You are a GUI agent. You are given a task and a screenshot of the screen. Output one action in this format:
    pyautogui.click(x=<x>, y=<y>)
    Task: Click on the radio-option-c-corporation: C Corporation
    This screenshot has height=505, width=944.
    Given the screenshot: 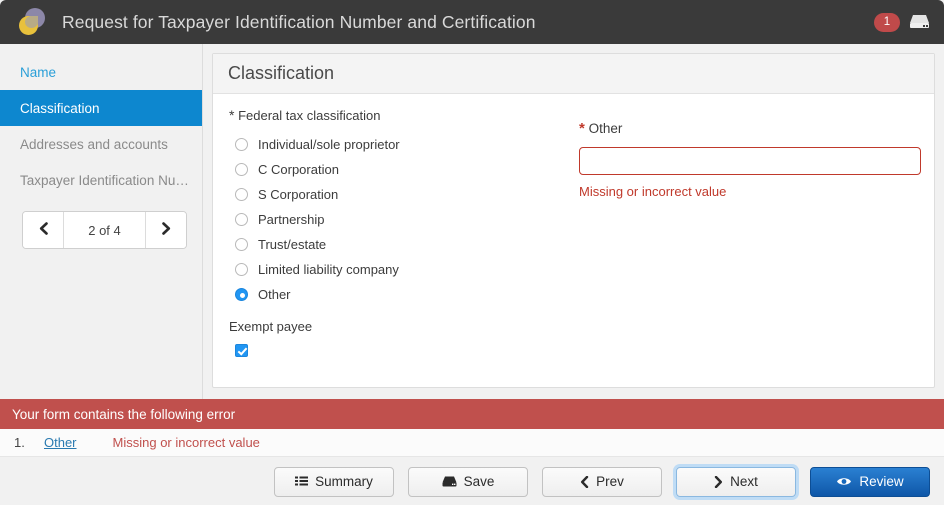 What is the action you would take?
    pyautogui.click(x=394, y=169)
    